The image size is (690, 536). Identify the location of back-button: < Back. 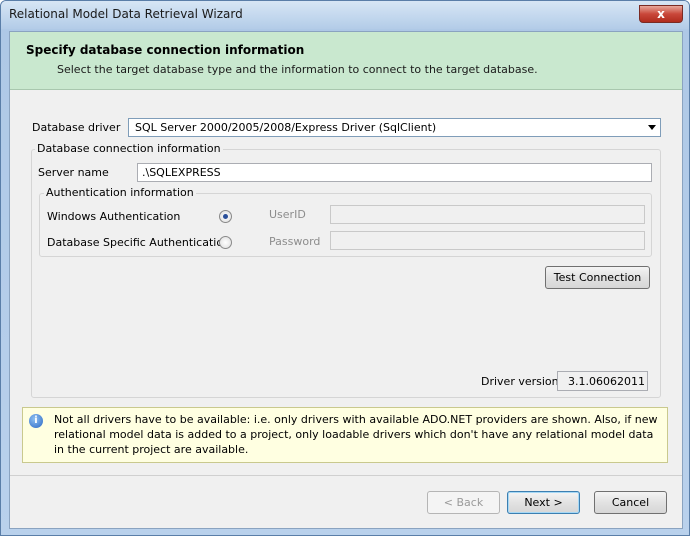
(463, 502).